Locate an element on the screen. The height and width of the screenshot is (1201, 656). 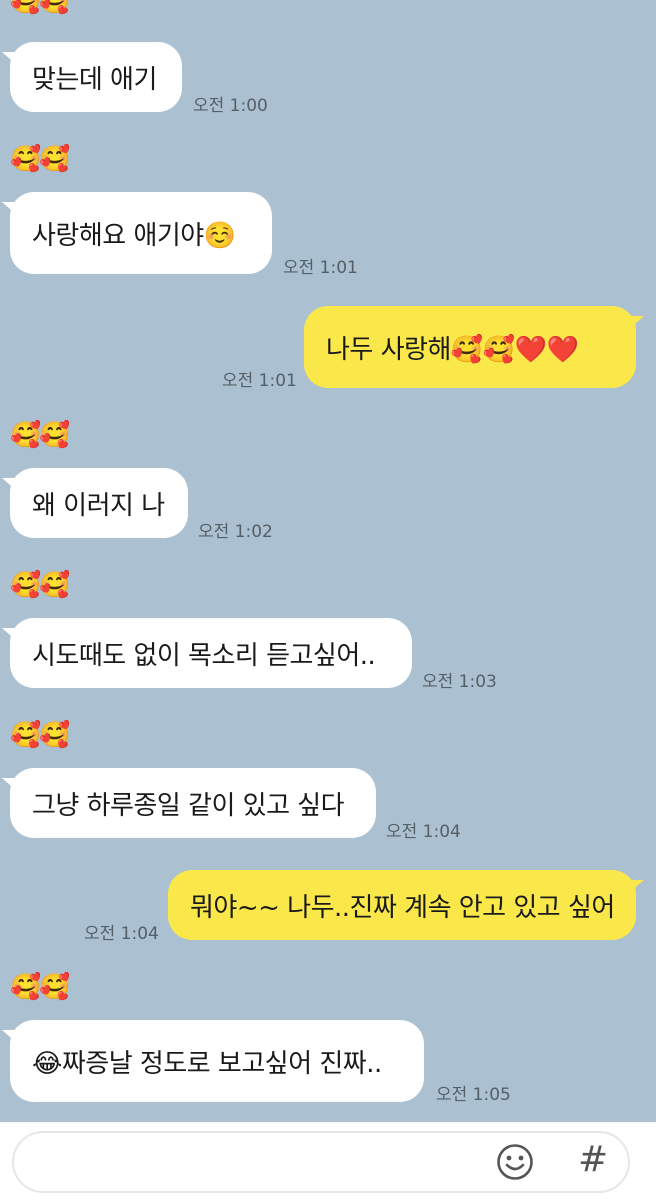
message-bubble-incoming: 시도때도 없이 목소리 듣고싶어.. is located at coordinates (207, 653).